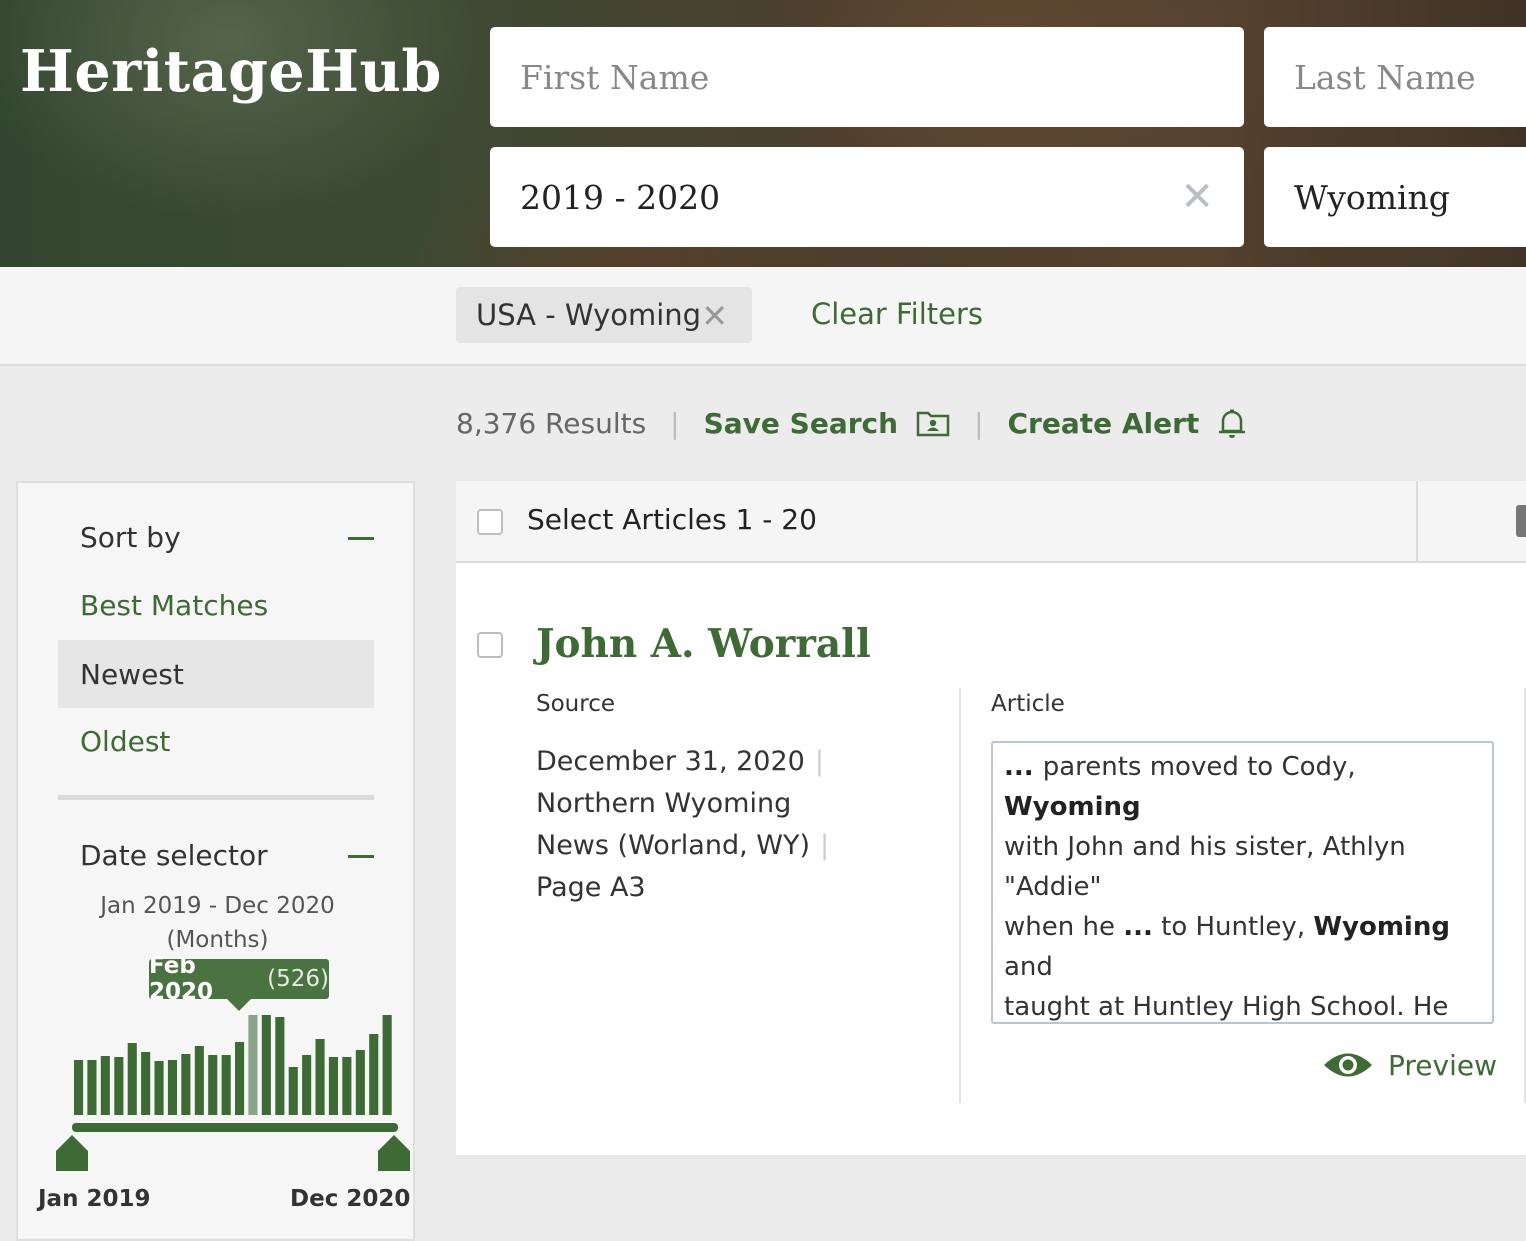 The width and height of the screenshot is (1526, 1241). What do you see at coordinates (882, 77) in the screenshot?
I see `first-name-input` at bounding box center [882, 77].